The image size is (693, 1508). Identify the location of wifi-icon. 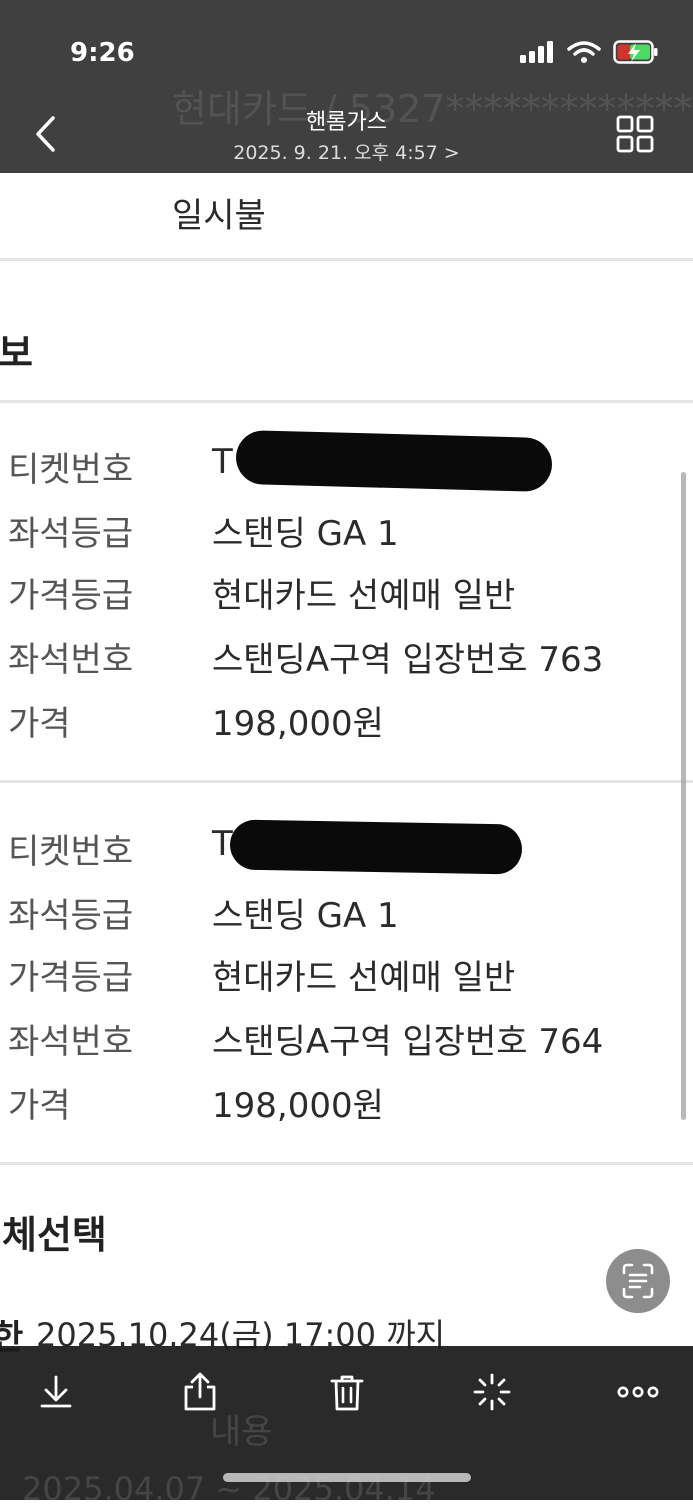
(584, 52).